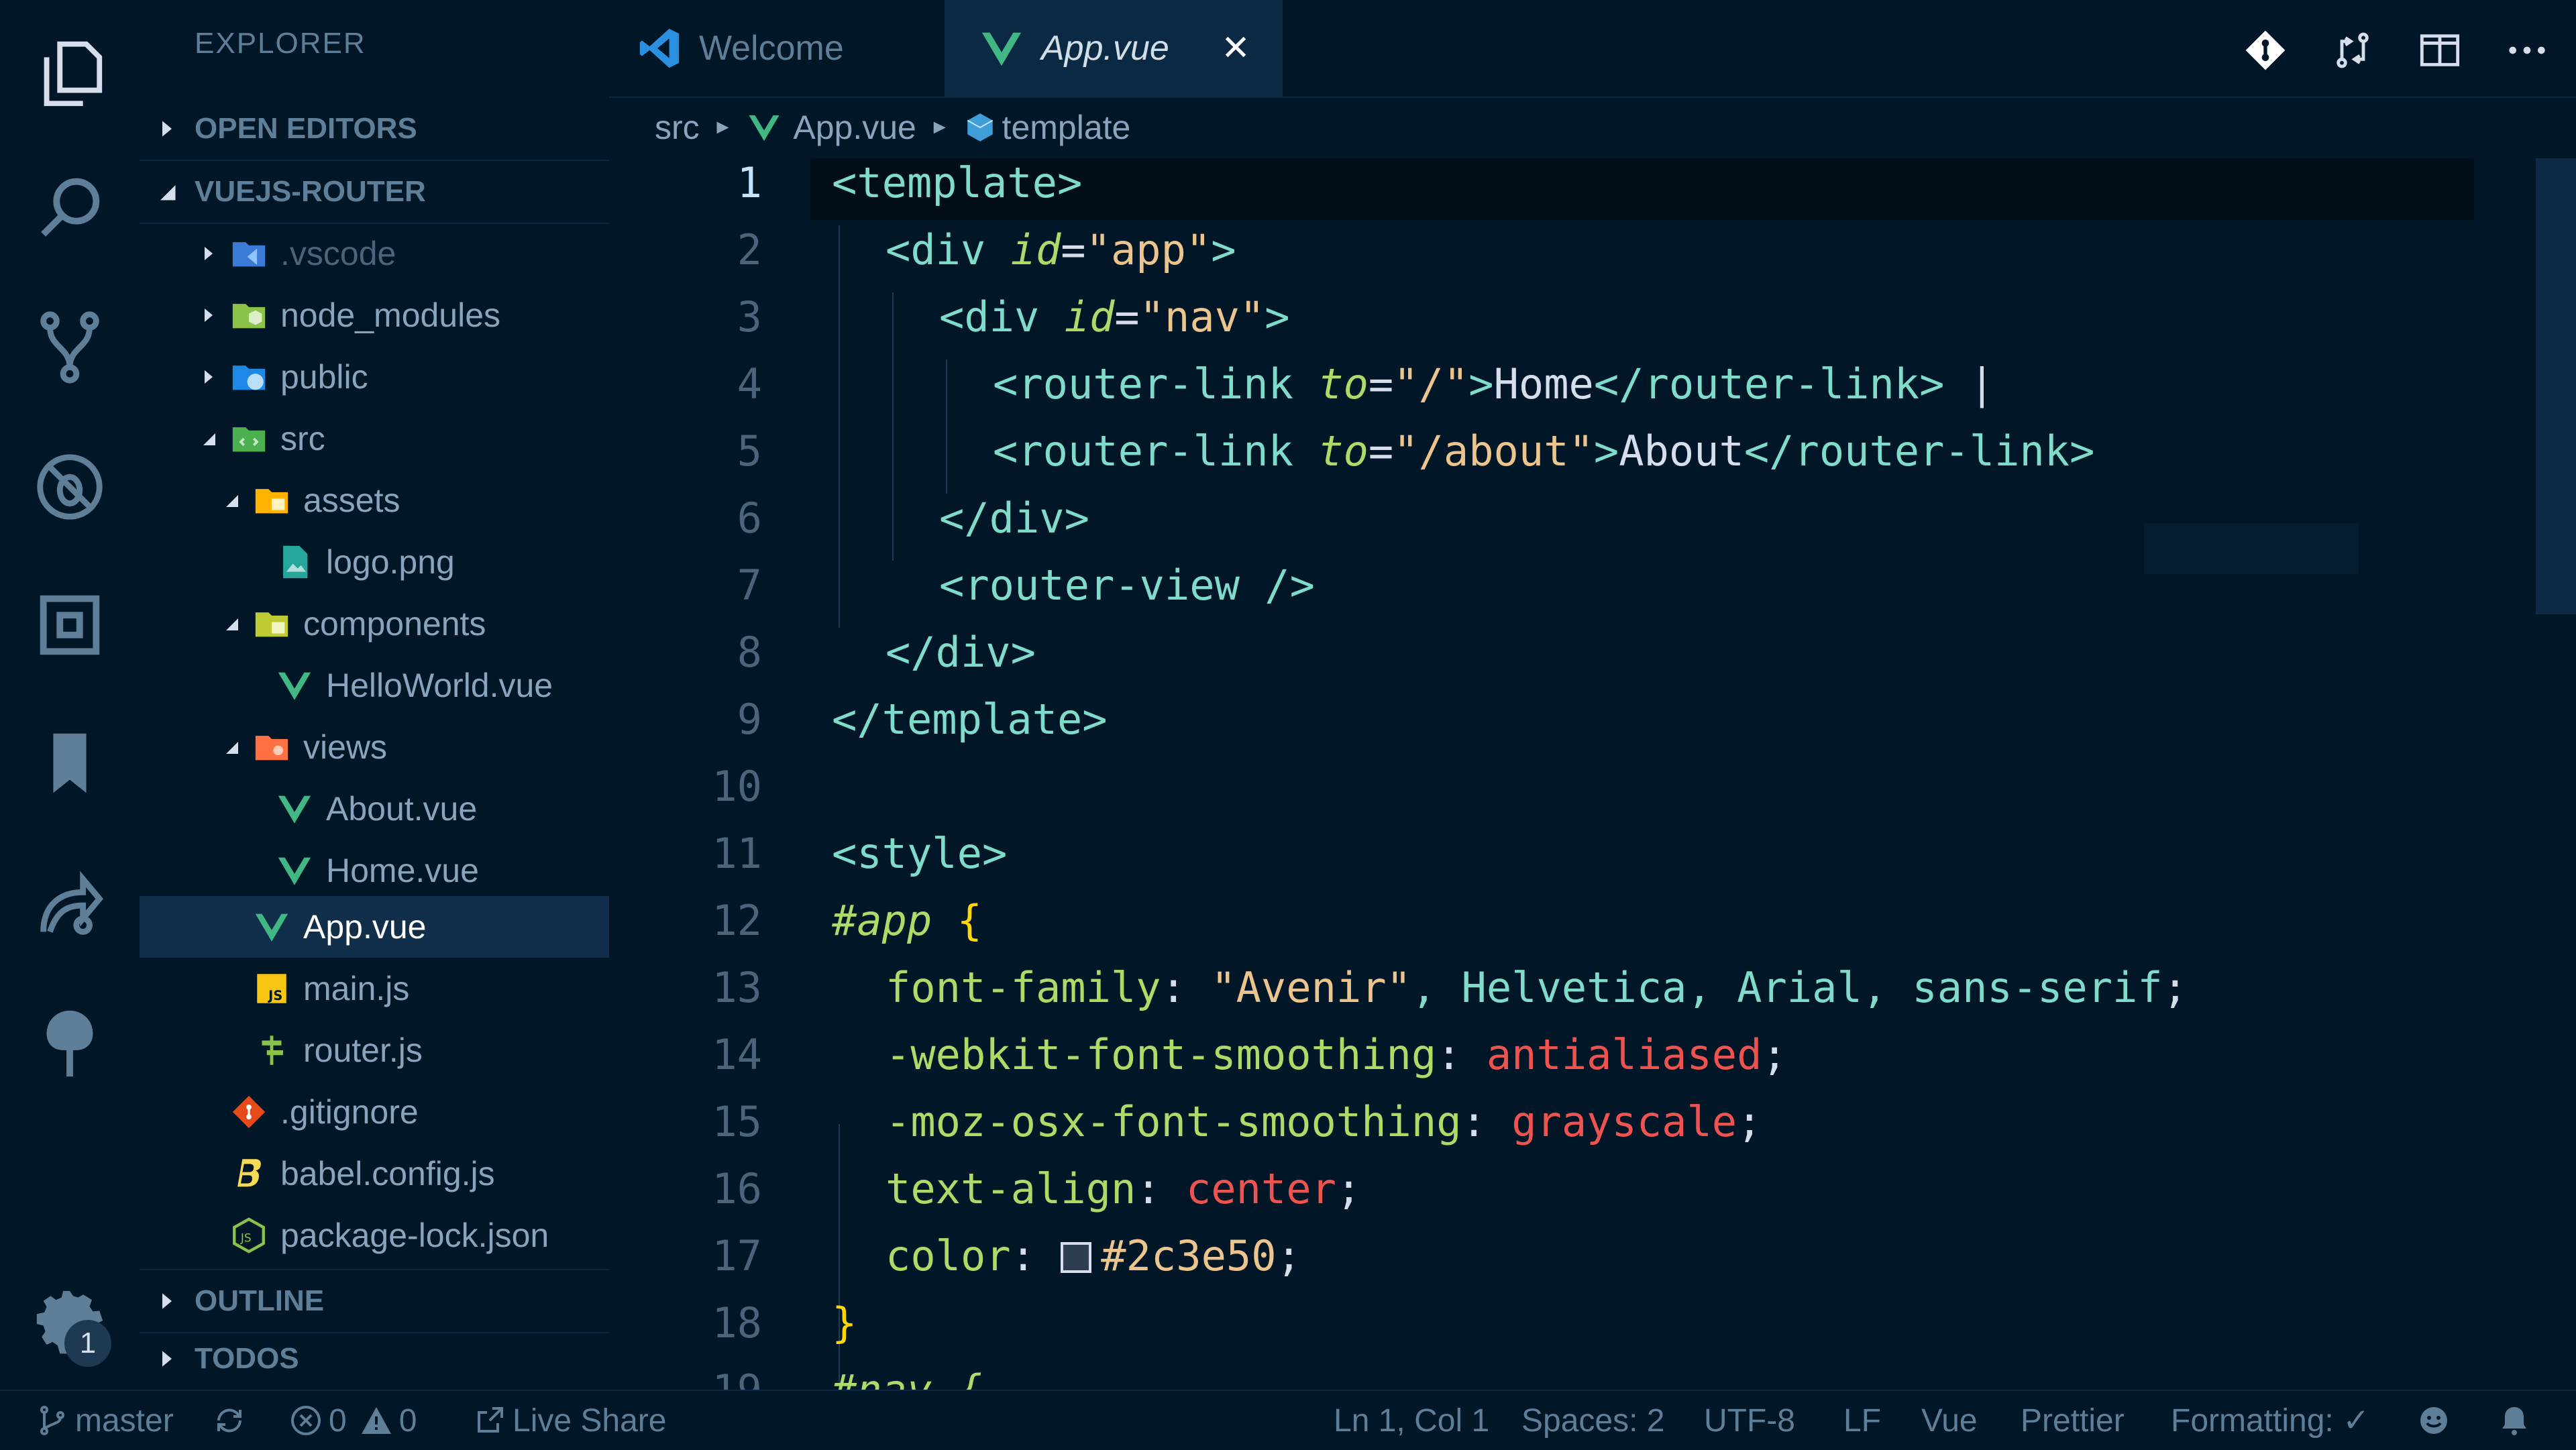 This screenshot has width=2576, height=1450. What do you see at coordinates (403, 315) in the screenshot?
I see `tree-item-node-modules: node_modules` at bounding box center [403, 315].